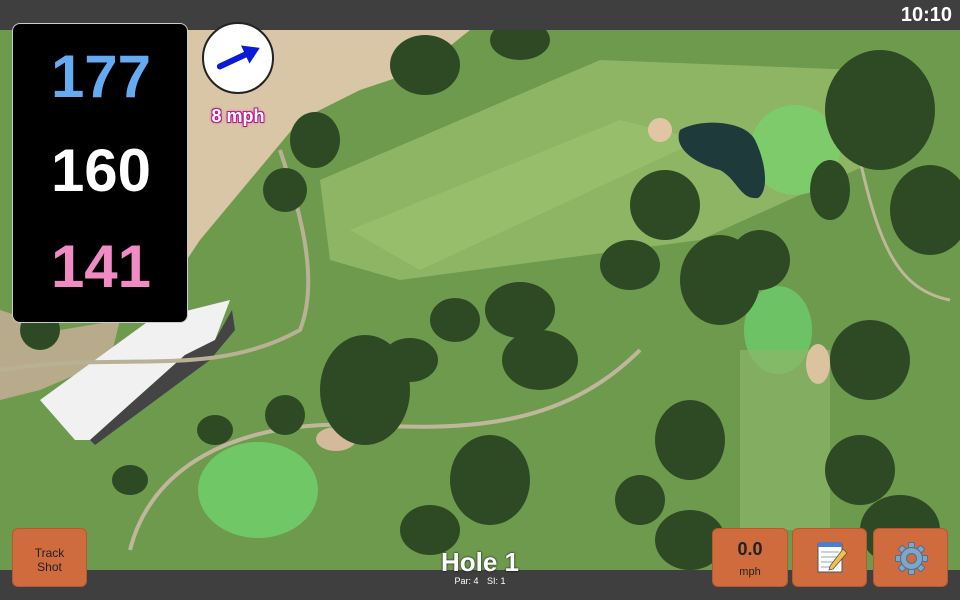 This screenshot has height=600, width=960. I want to click on wind-indicator, so click(238, 58).